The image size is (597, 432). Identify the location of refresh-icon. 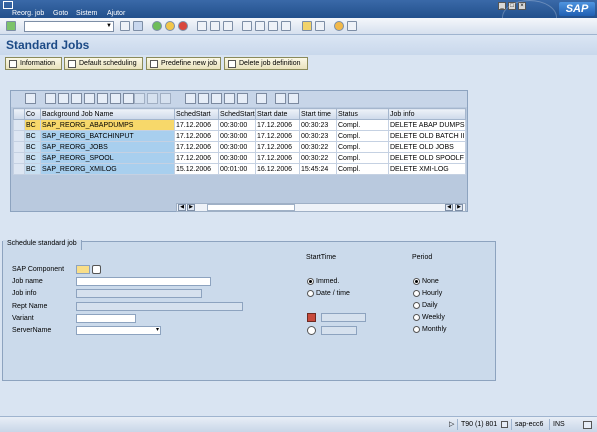
(280, 98).